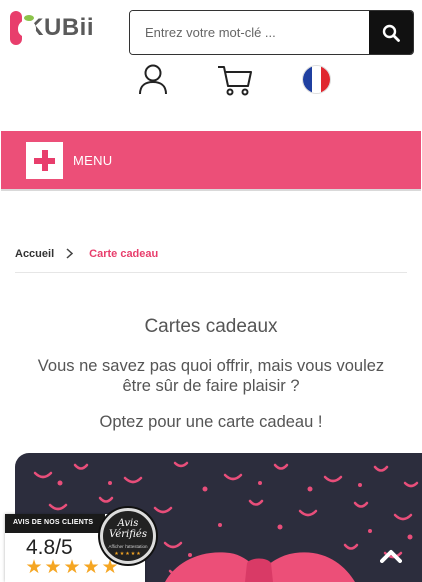  I want to click on search-button, so click(391, 32).